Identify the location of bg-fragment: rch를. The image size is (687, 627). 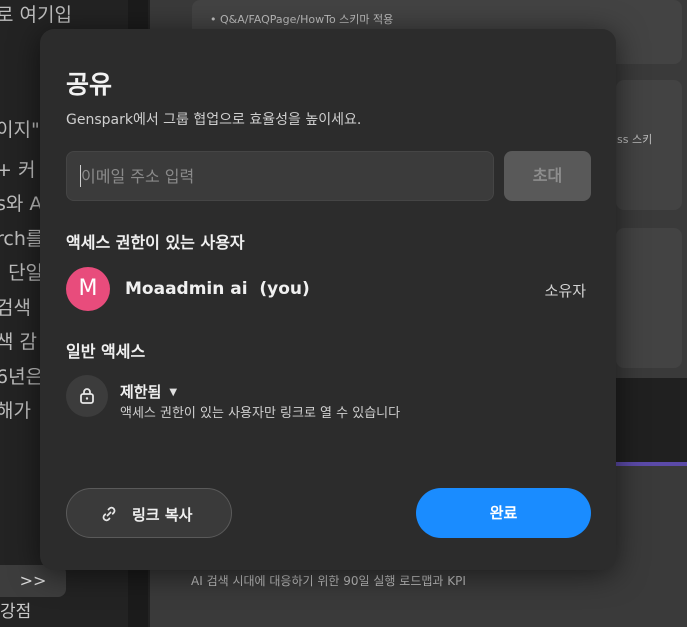
(22, 239).